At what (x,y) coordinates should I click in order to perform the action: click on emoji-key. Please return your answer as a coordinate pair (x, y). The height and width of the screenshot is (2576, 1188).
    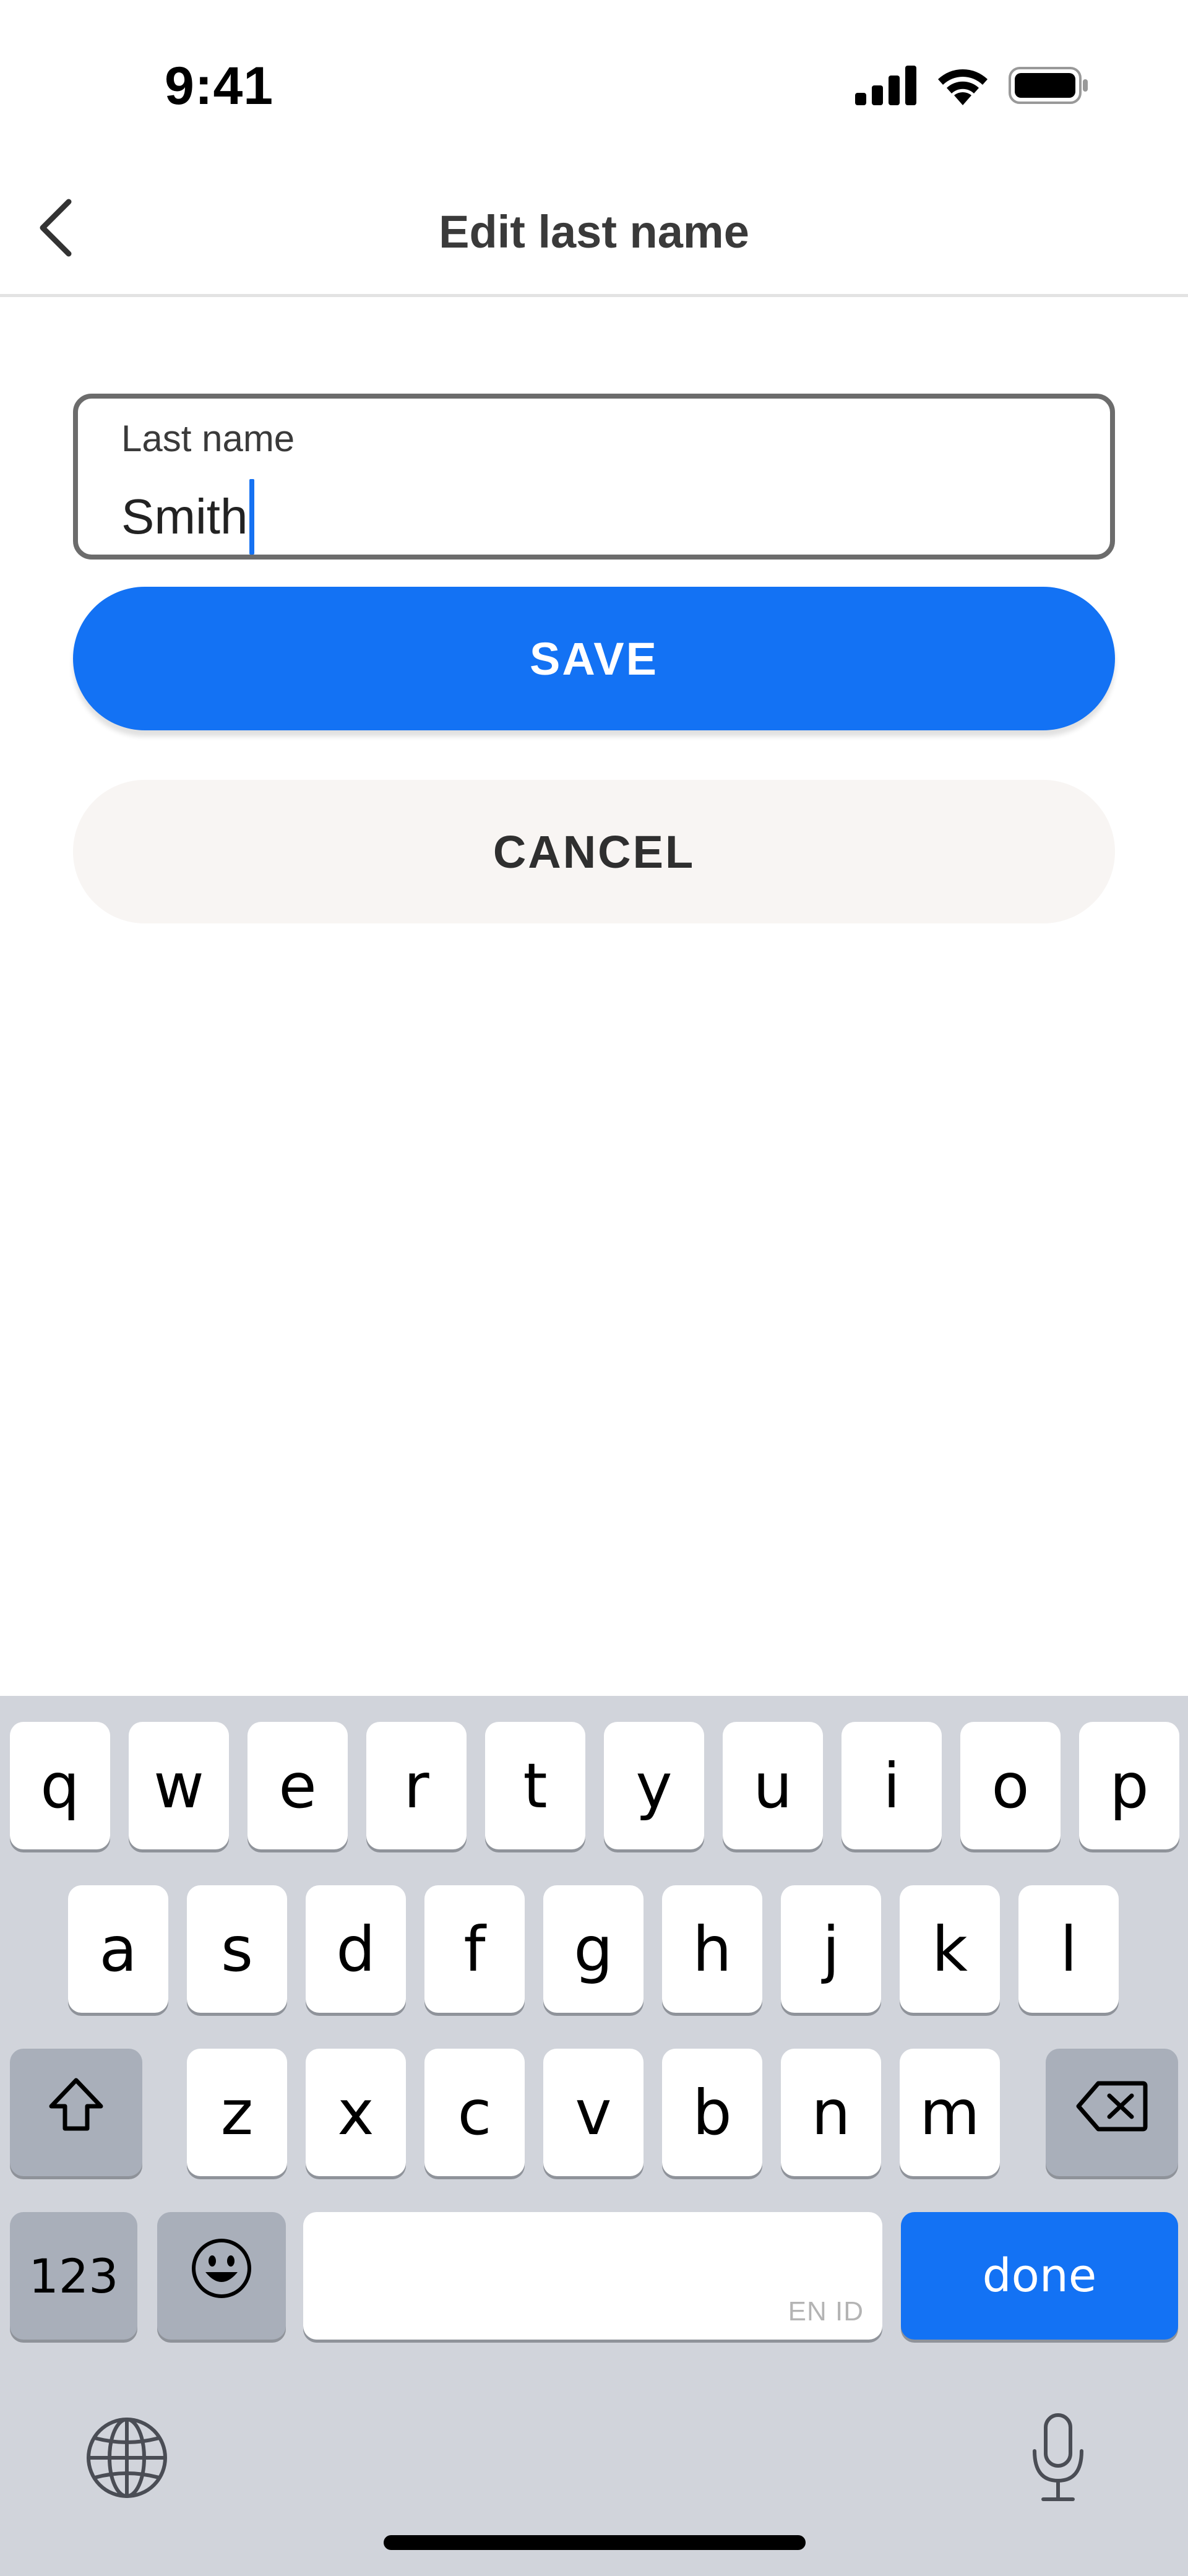
    Looking at the image, I should click on (221, 2276).